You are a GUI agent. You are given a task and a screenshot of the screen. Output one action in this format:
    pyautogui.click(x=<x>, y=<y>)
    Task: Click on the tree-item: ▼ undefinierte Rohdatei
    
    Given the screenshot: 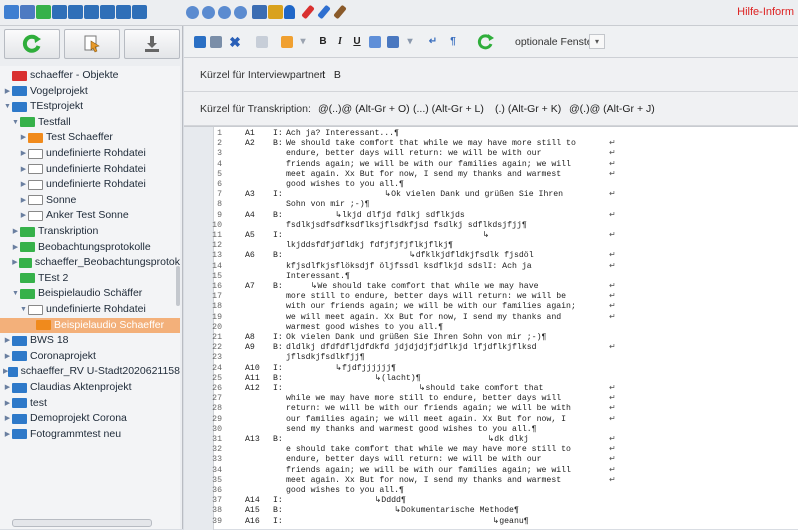 What is the action you would take?
    pyautogui.click(x=90, y=309)
    